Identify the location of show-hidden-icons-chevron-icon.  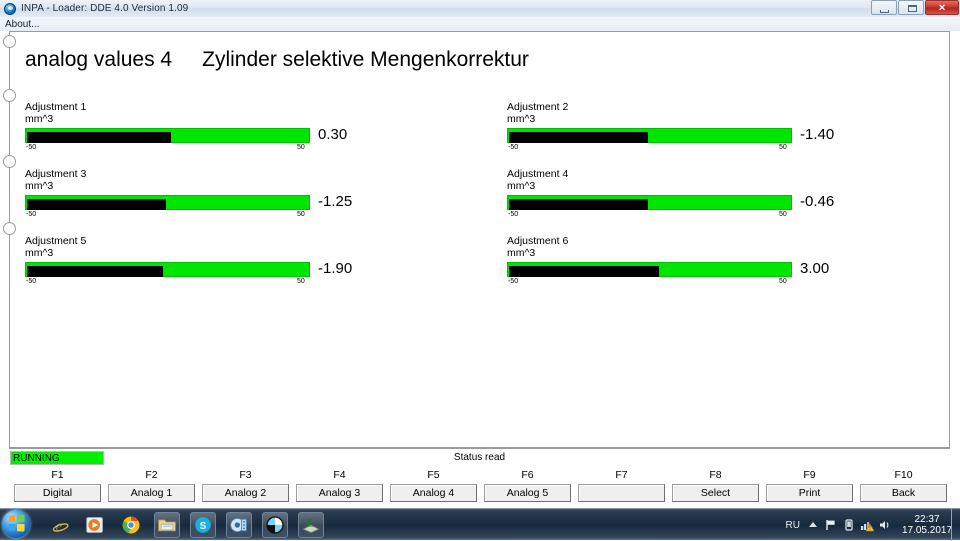
(813, 525).